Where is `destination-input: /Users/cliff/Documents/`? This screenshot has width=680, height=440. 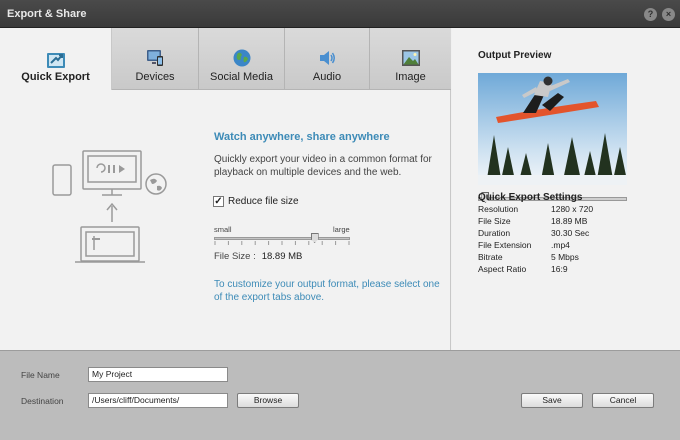
destination-input: /Users/cliff/Documents/ is located at coordinates (158, 400).